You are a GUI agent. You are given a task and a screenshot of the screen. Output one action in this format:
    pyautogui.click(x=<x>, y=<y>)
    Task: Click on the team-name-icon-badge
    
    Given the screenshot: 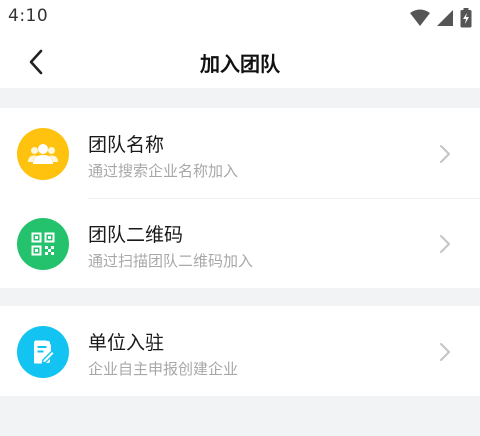 What is the action you would take?
    pyautogui.click(x=43, y=154)
    